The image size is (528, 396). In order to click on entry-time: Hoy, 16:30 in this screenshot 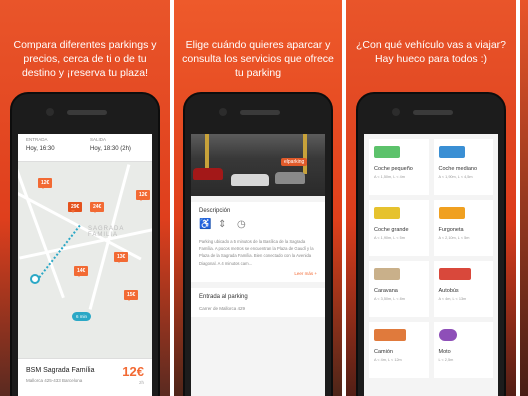, I will do `click(40, 149)`.